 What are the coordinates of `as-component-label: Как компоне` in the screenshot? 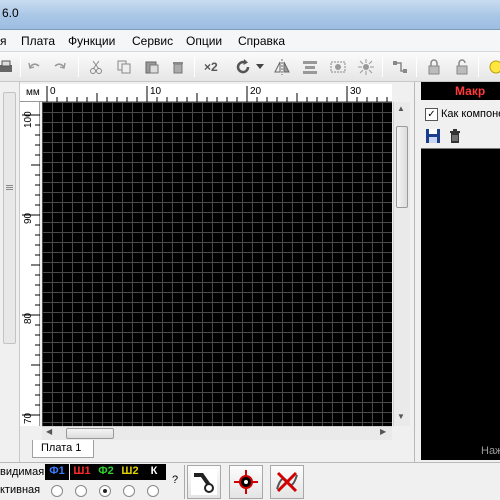 It's located at (470, 114).